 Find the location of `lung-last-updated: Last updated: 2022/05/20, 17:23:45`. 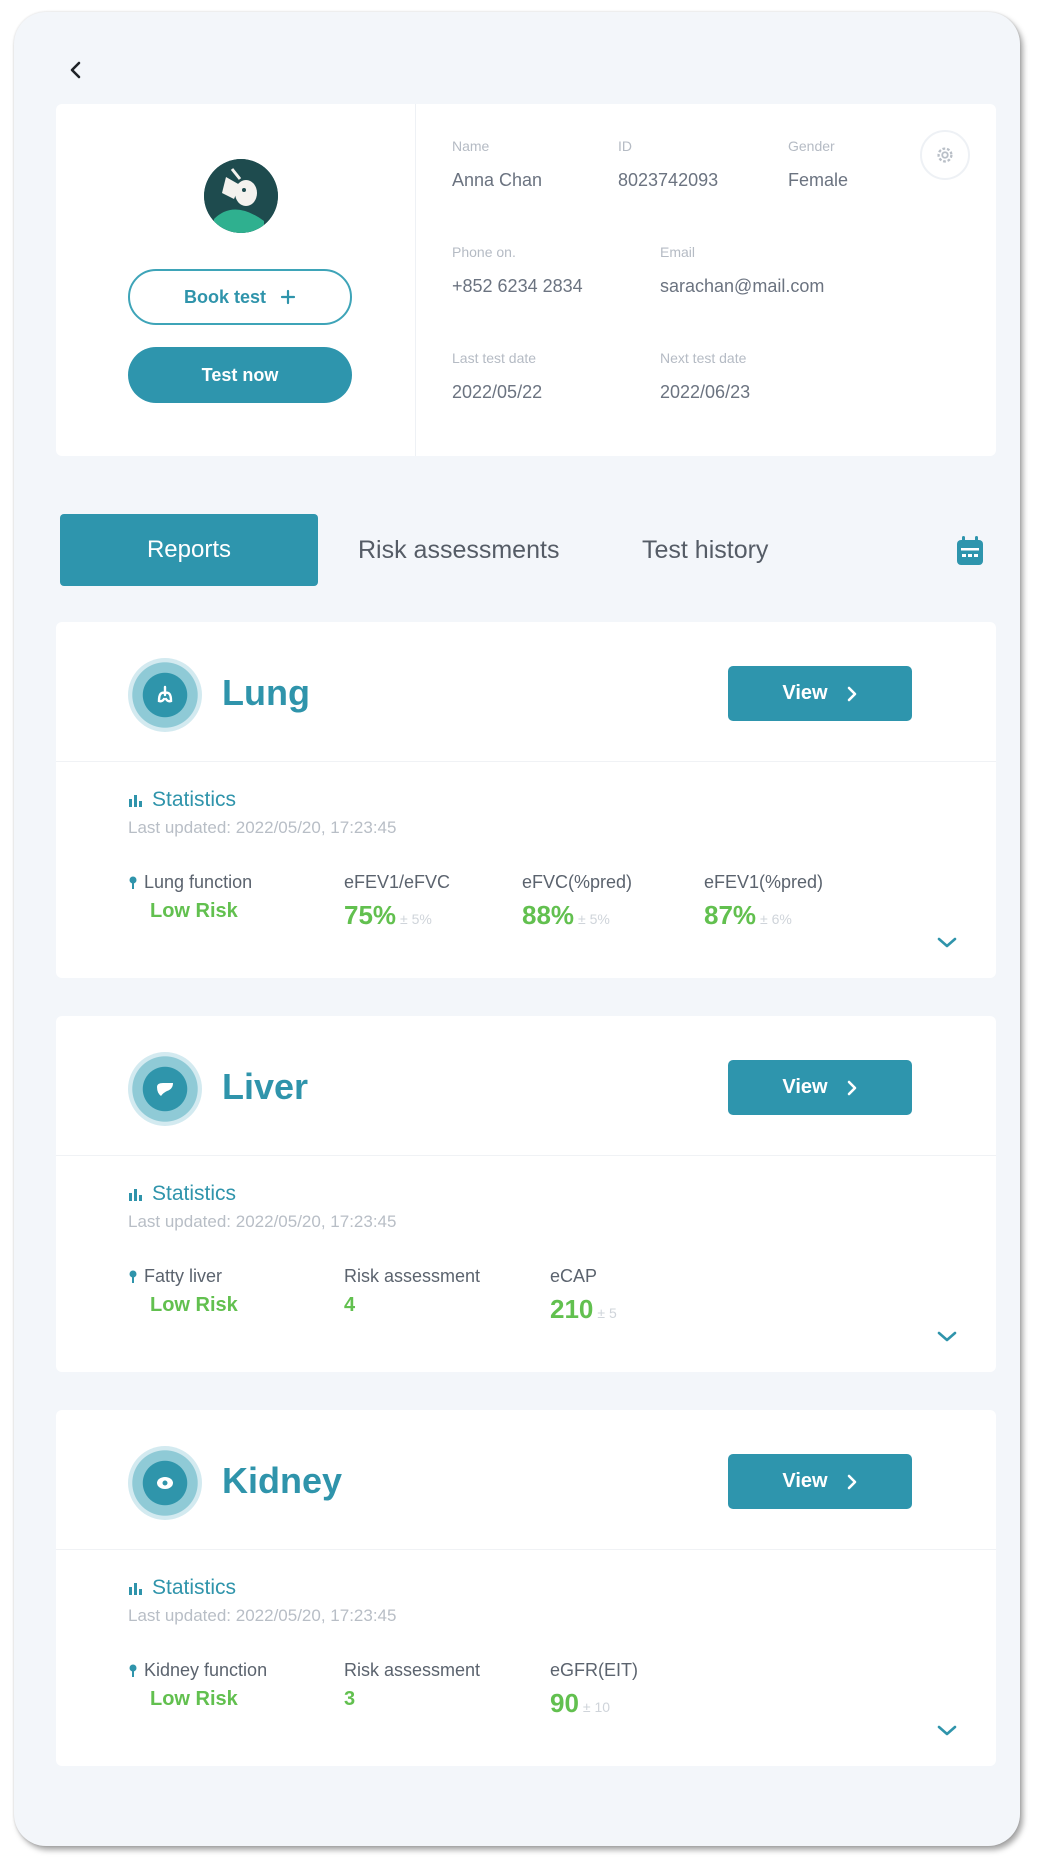

lung-last-updated: Last updated: 2022/05/20, 17:23:45 is located at coordinates (262, 827).